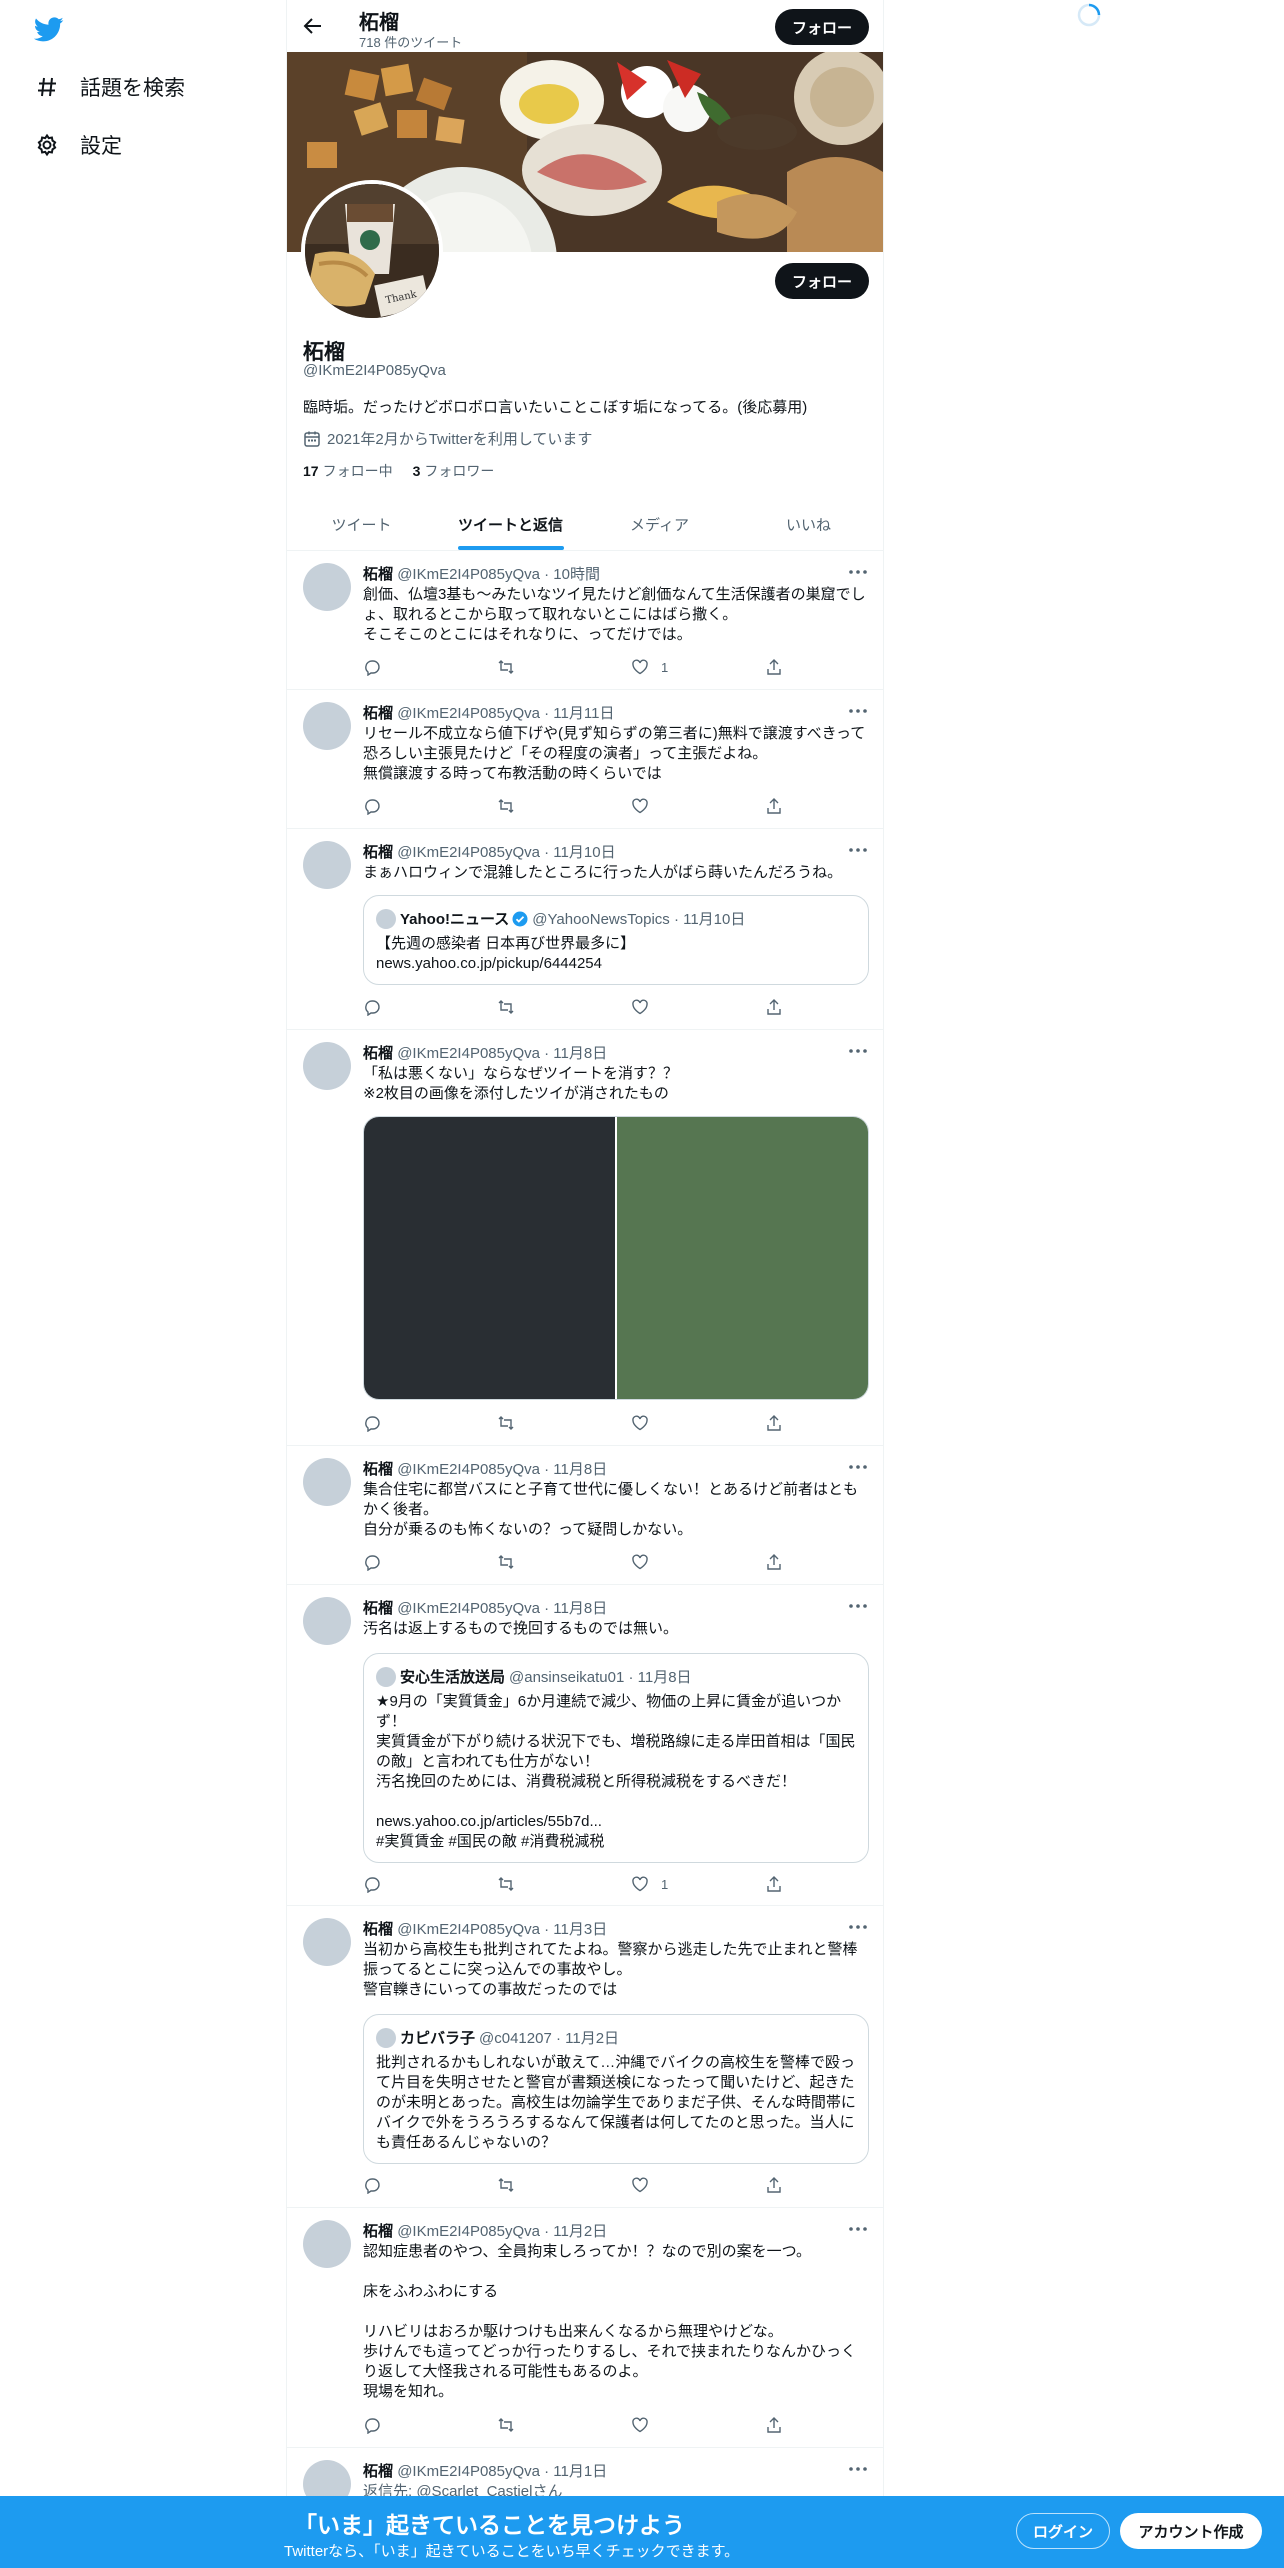 The image size is (1284, 2568). What do you see at coordinates (372, 251) in the screenshot?
I see `profile-avatar: Thank` at bounding box center [372, 251].